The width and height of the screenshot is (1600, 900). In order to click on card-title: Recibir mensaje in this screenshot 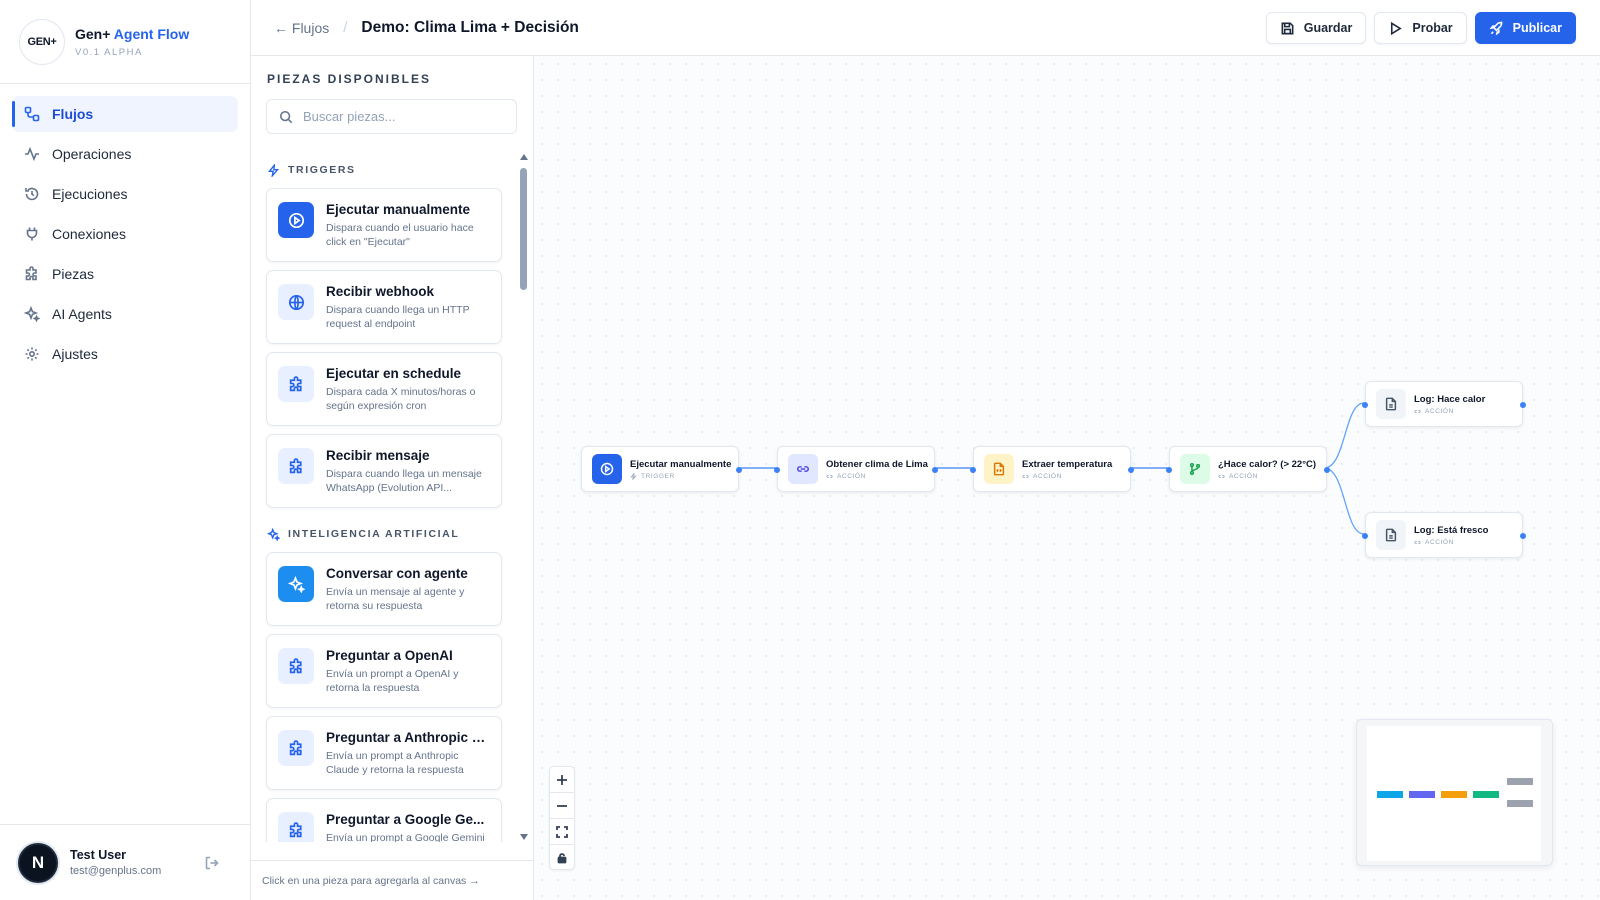, I will do `click(378, 455)`.